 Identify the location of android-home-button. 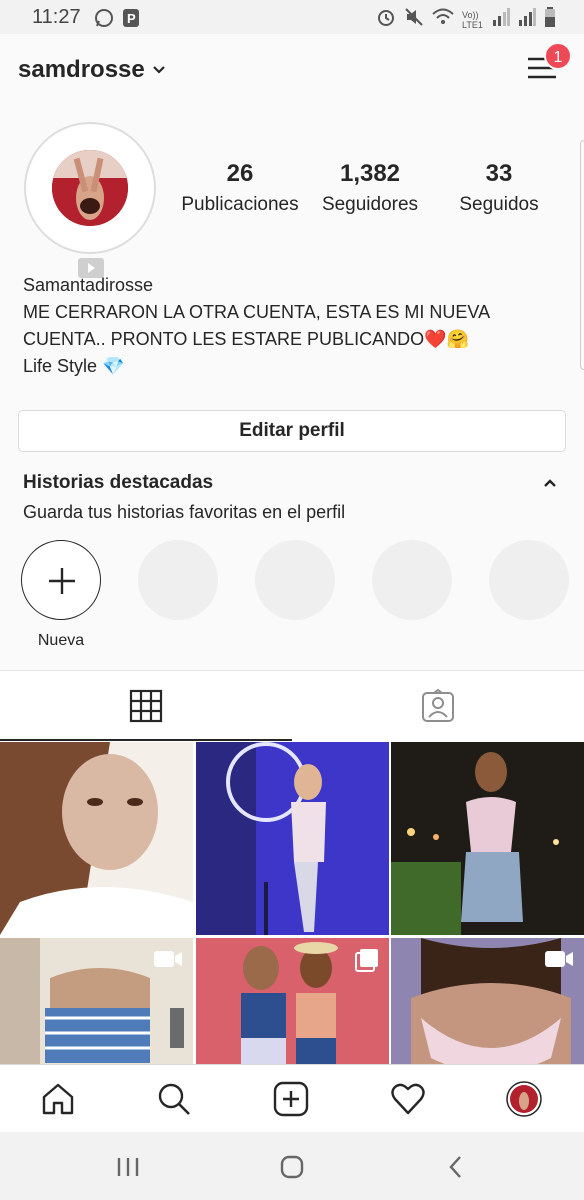
(292, 1167).